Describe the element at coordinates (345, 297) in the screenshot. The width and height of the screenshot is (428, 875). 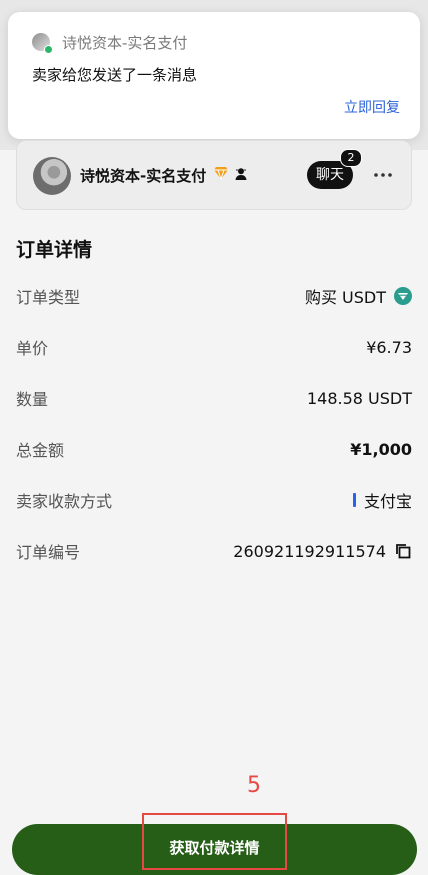
I see `order-type-text: 购买 USDT` at that location.